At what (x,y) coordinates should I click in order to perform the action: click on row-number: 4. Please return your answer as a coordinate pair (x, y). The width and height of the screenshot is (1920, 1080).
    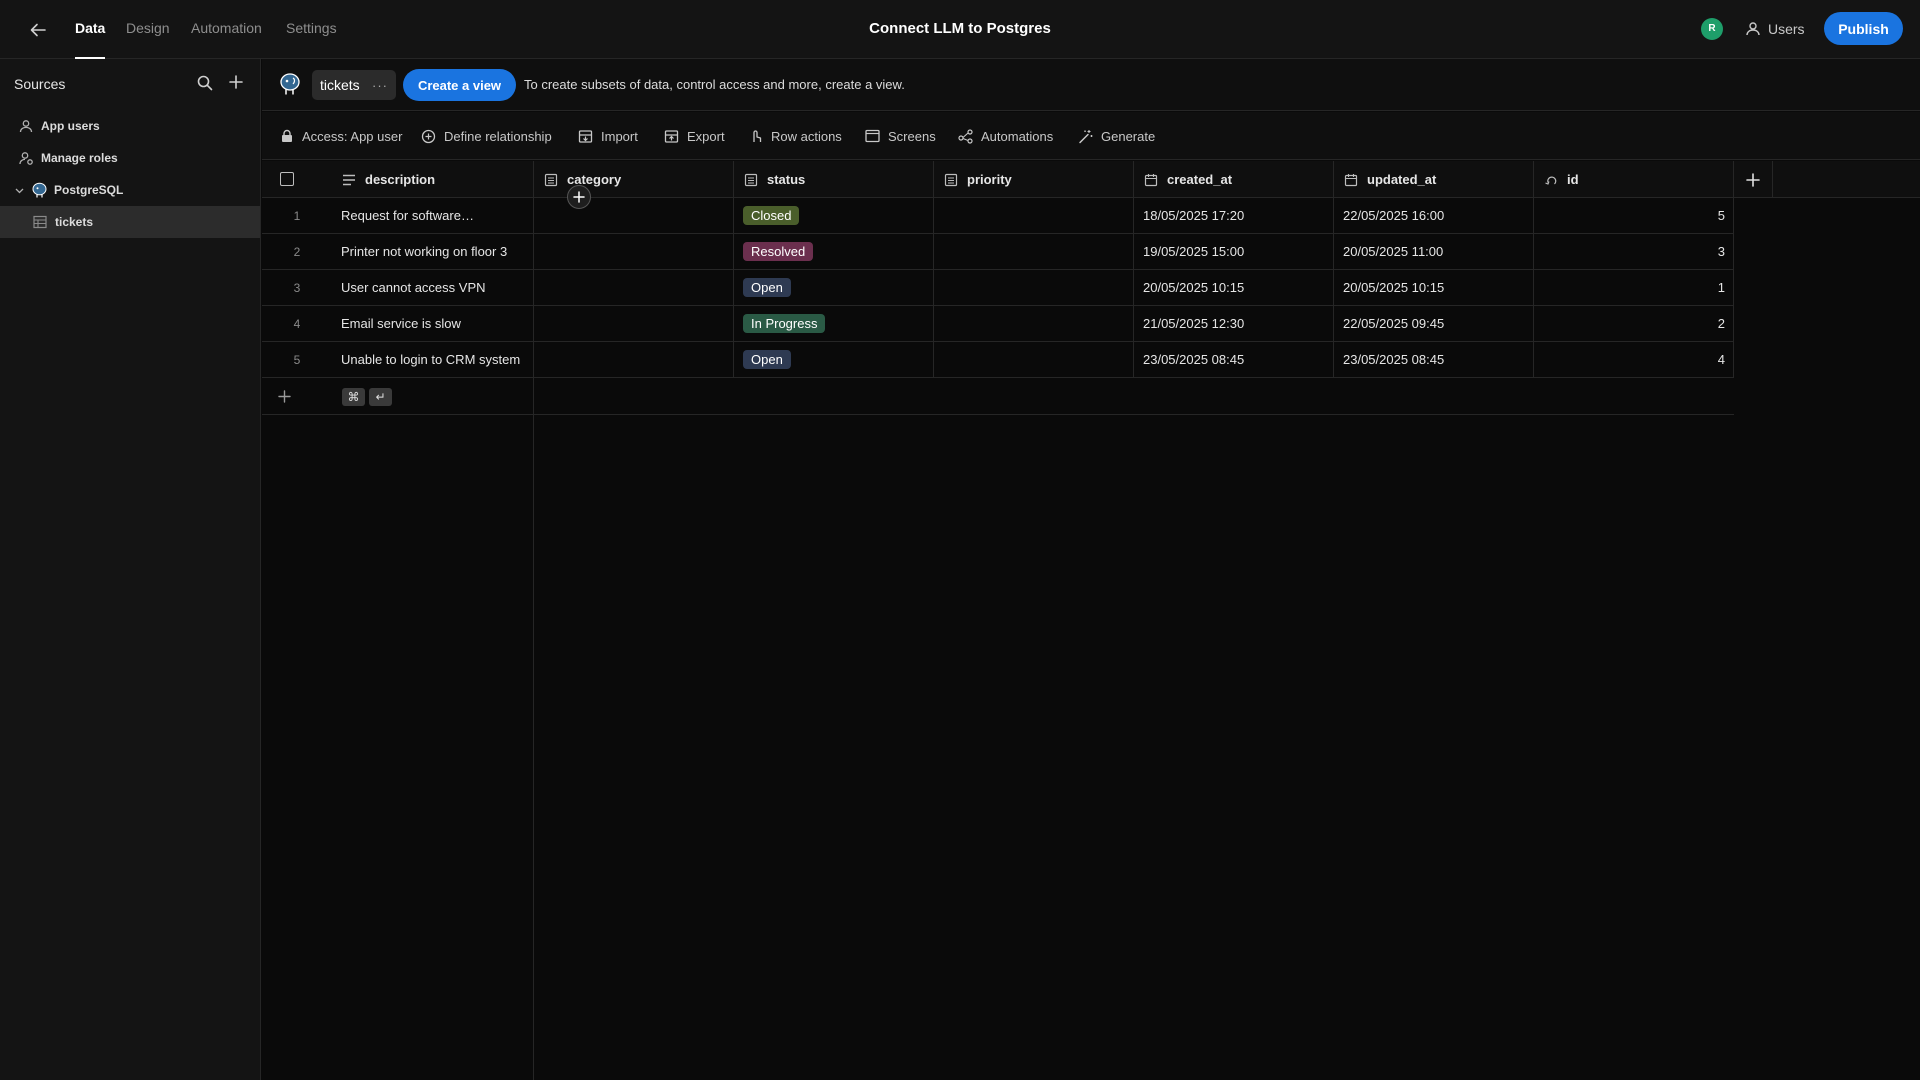
    Looking at the image, I should click on (297, 323).